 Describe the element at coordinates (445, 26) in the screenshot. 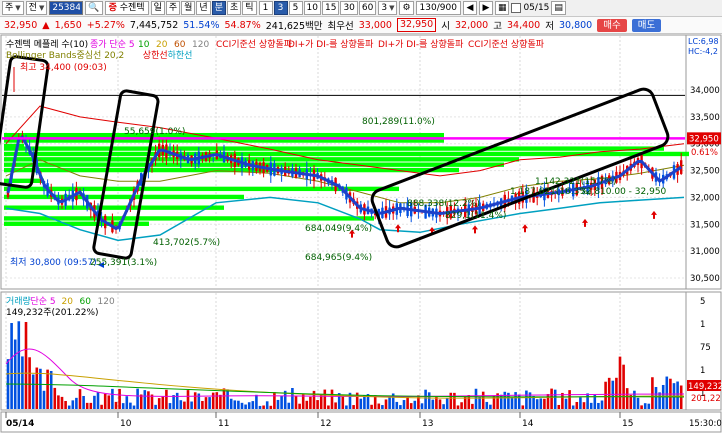

I see `open-label: 시` at that location.